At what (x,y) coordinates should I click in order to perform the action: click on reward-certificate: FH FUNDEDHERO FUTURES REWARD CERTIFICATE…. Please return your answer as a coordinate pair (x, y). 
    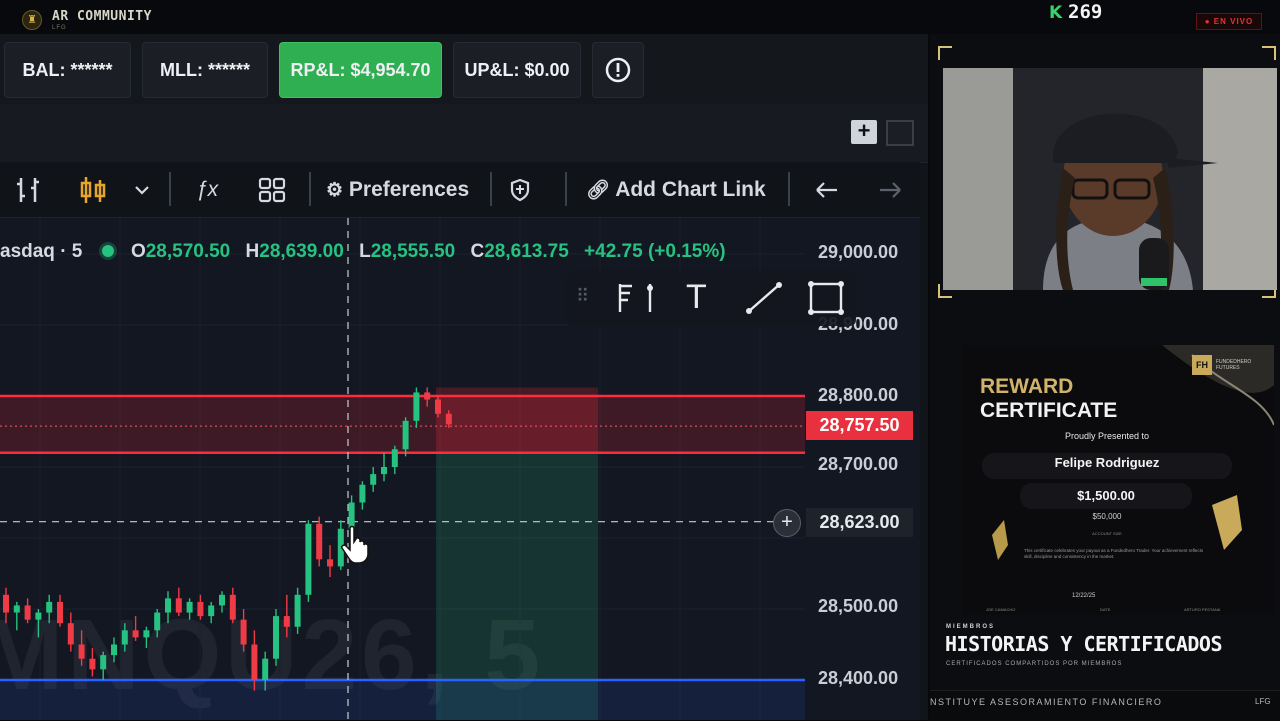
    Looking at the image, I should click on (1118, 480).